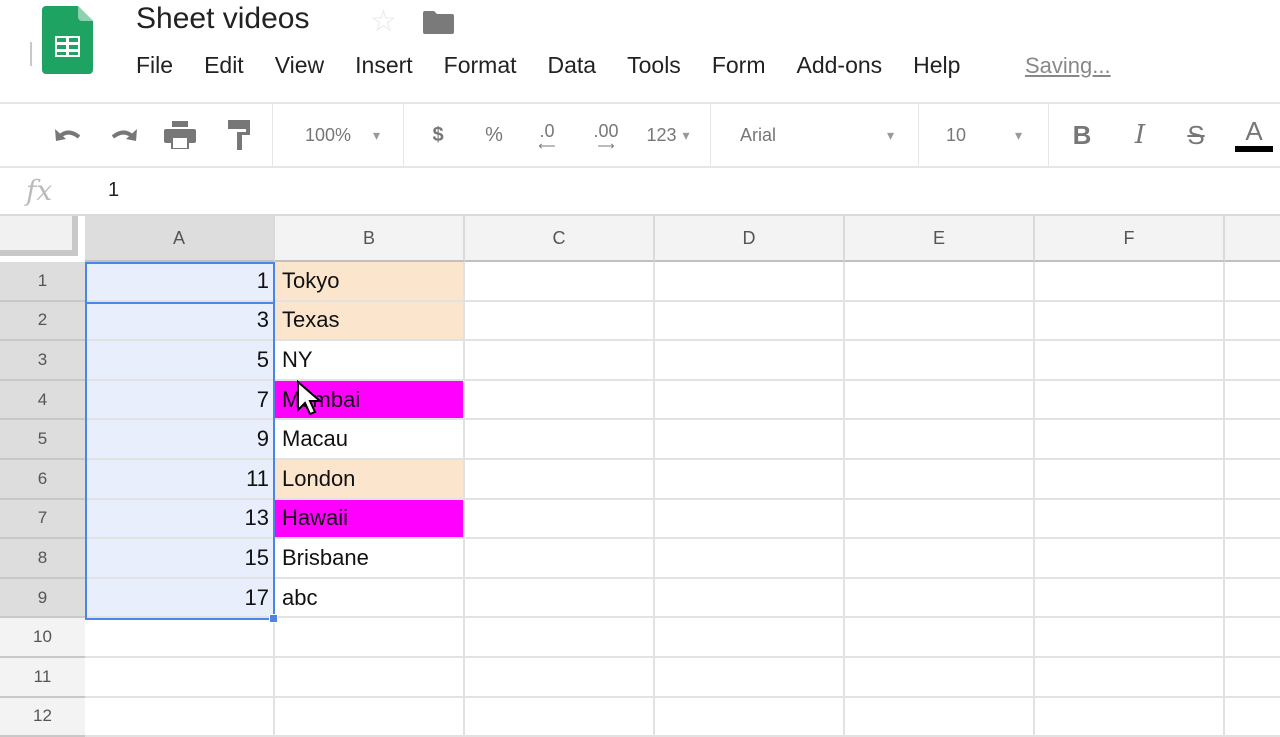  Describe the element at coordinates (654, 67) in the screenshot. I see `menu-tools: Tools` at that location.